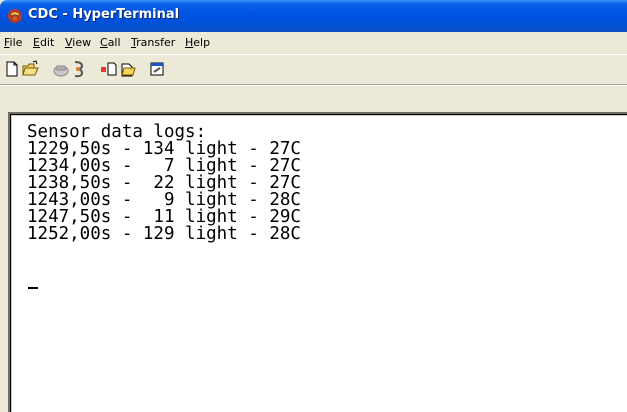  Describe the element at coordinates (313, 43) in the screenshot. I see `menu-bar: File Edit View Call Transfer Help` at that location.